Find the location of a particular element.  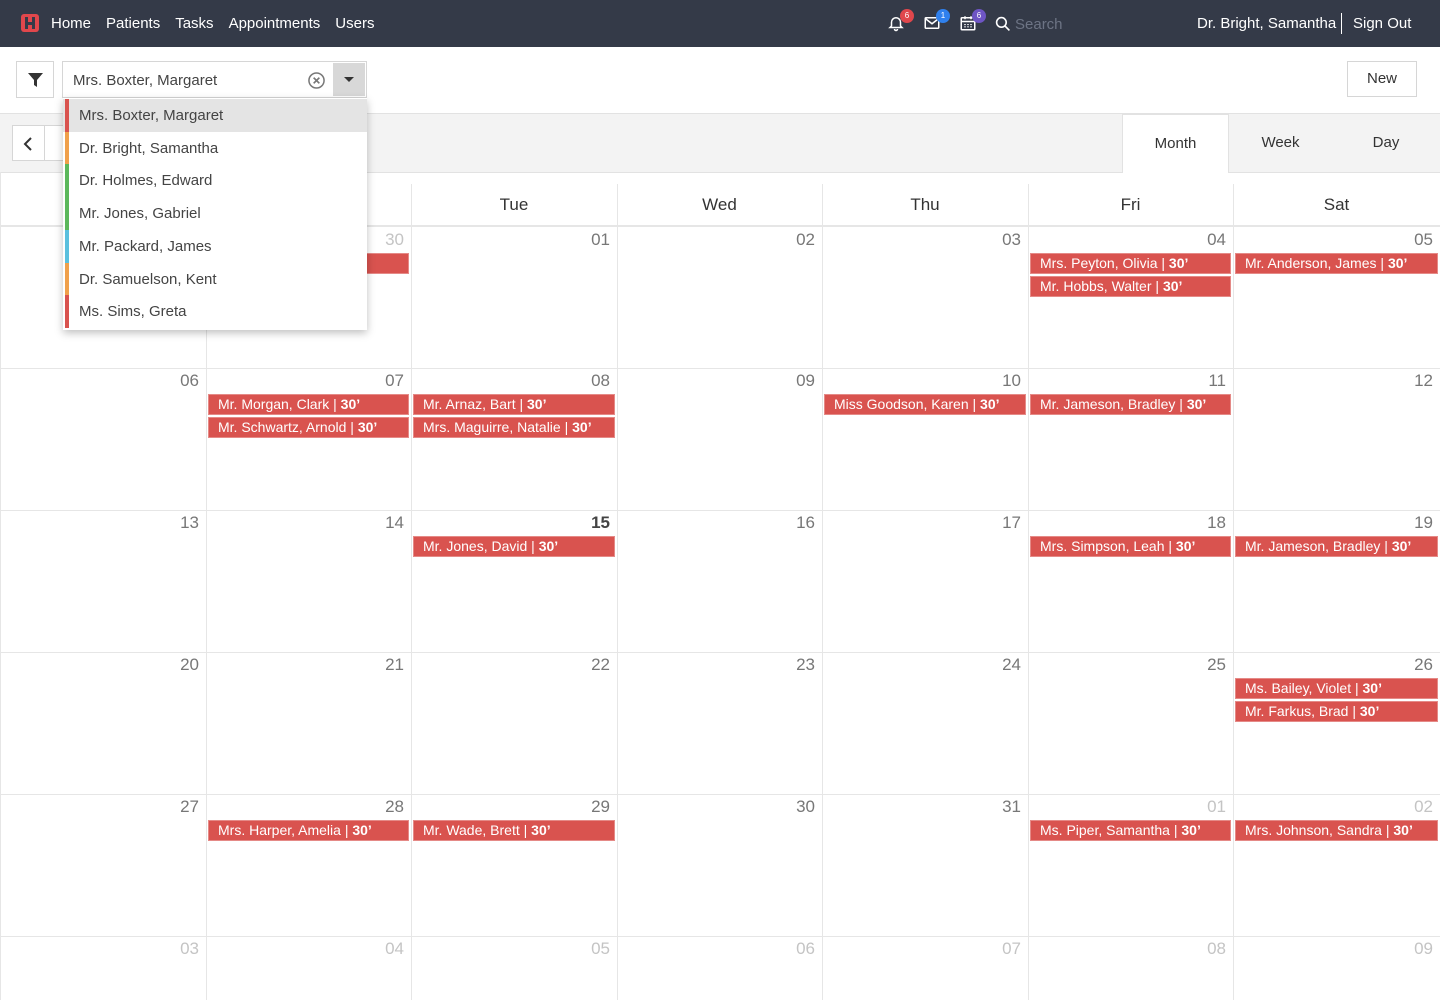

appointment-event: Mr. Morgan, Clark | 30’ is located at coordinates (308, 404).